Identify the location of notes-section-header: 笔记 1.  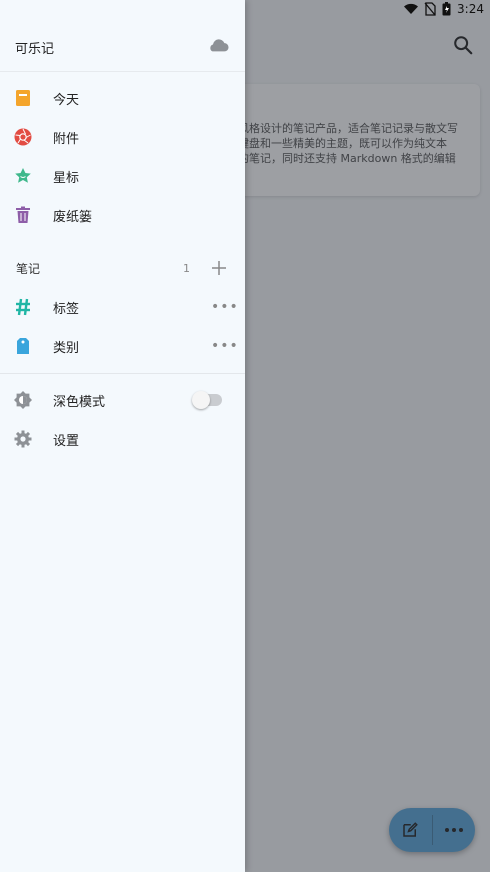
(122, 268).